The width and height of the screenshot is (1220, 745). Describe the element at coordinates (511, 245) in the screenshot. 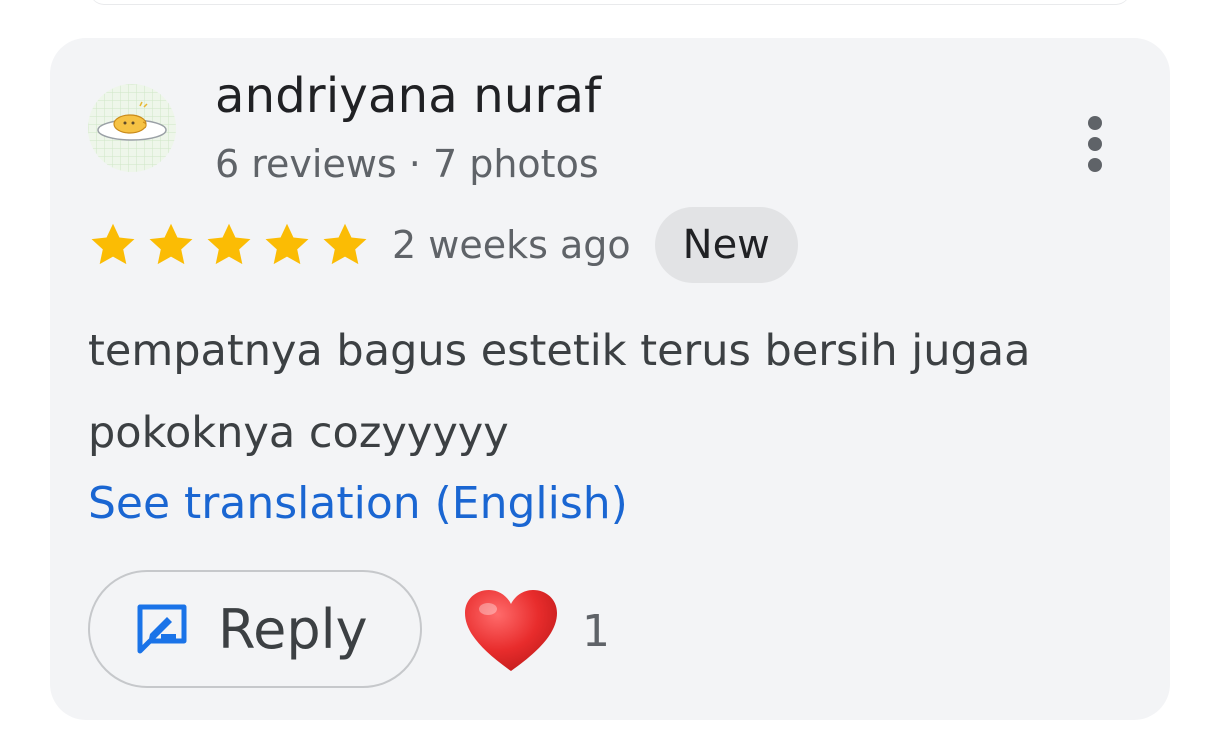

I see `review-time: 2 weeks ago` at that location.